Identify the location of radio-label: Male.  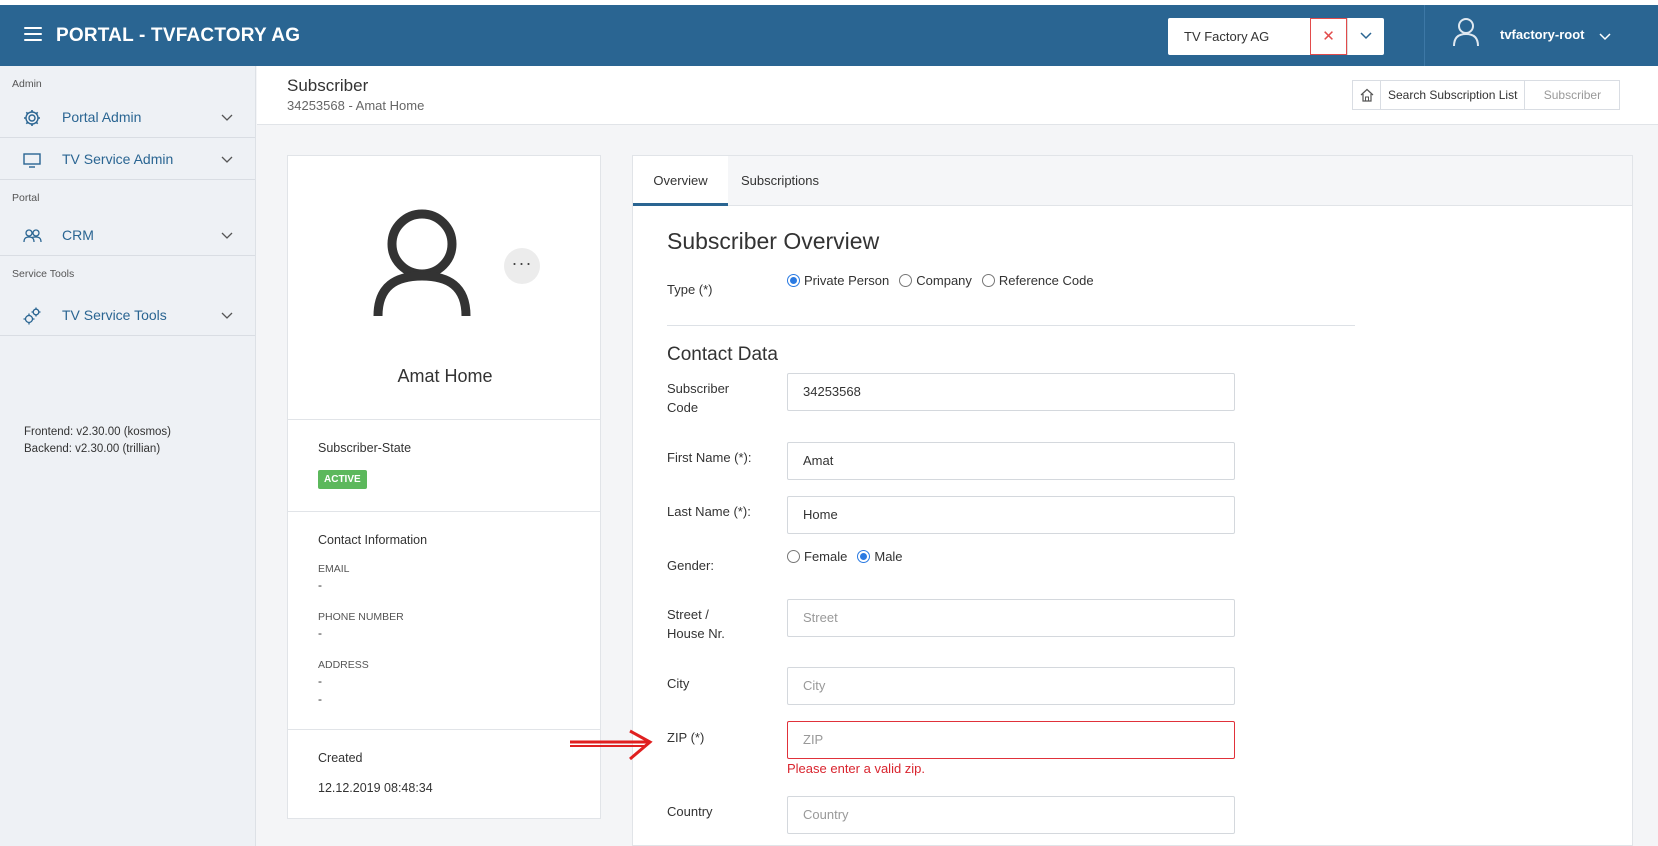
(888, 556).